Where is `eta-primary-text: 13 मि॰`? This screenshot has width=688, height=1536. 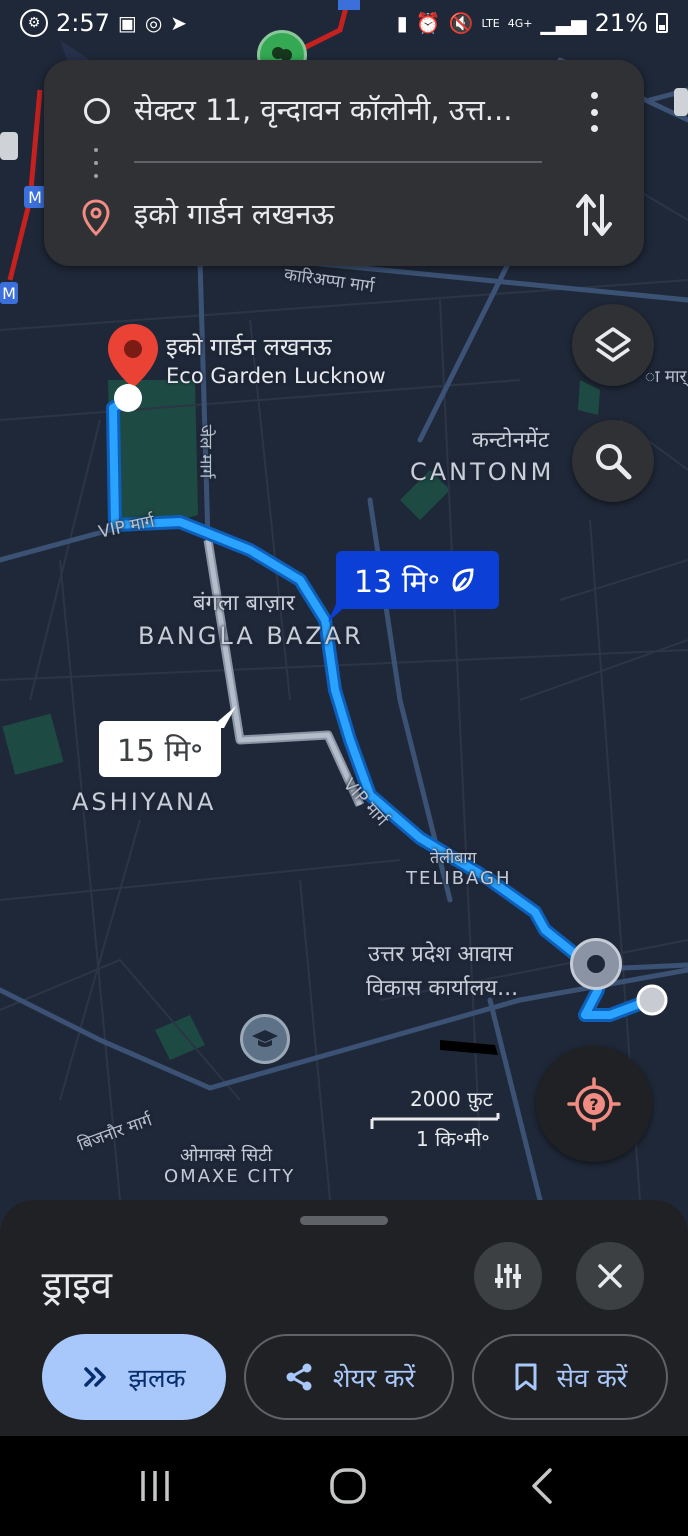
eta-primary-text: 13 मि॰ is located at coordinates (397, 582).